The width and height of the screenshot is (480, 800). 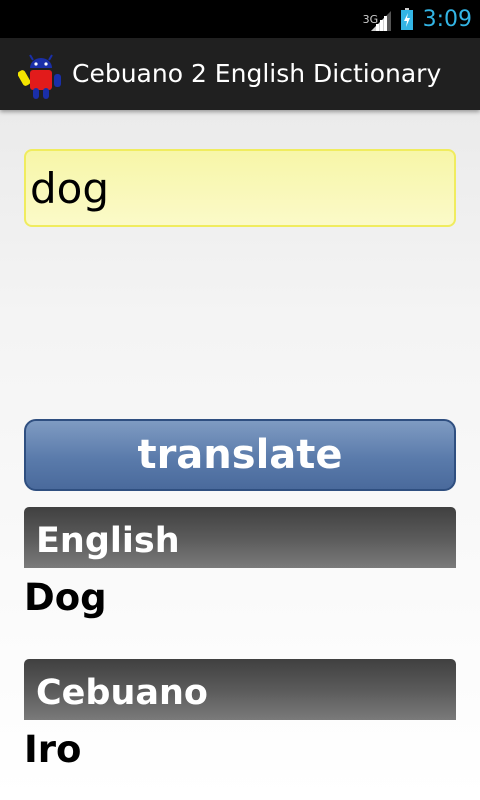 What do you see at coordinates (240, 537) in the screenshot?
I see `english-section-header: English` at bounding box center [240, 537].